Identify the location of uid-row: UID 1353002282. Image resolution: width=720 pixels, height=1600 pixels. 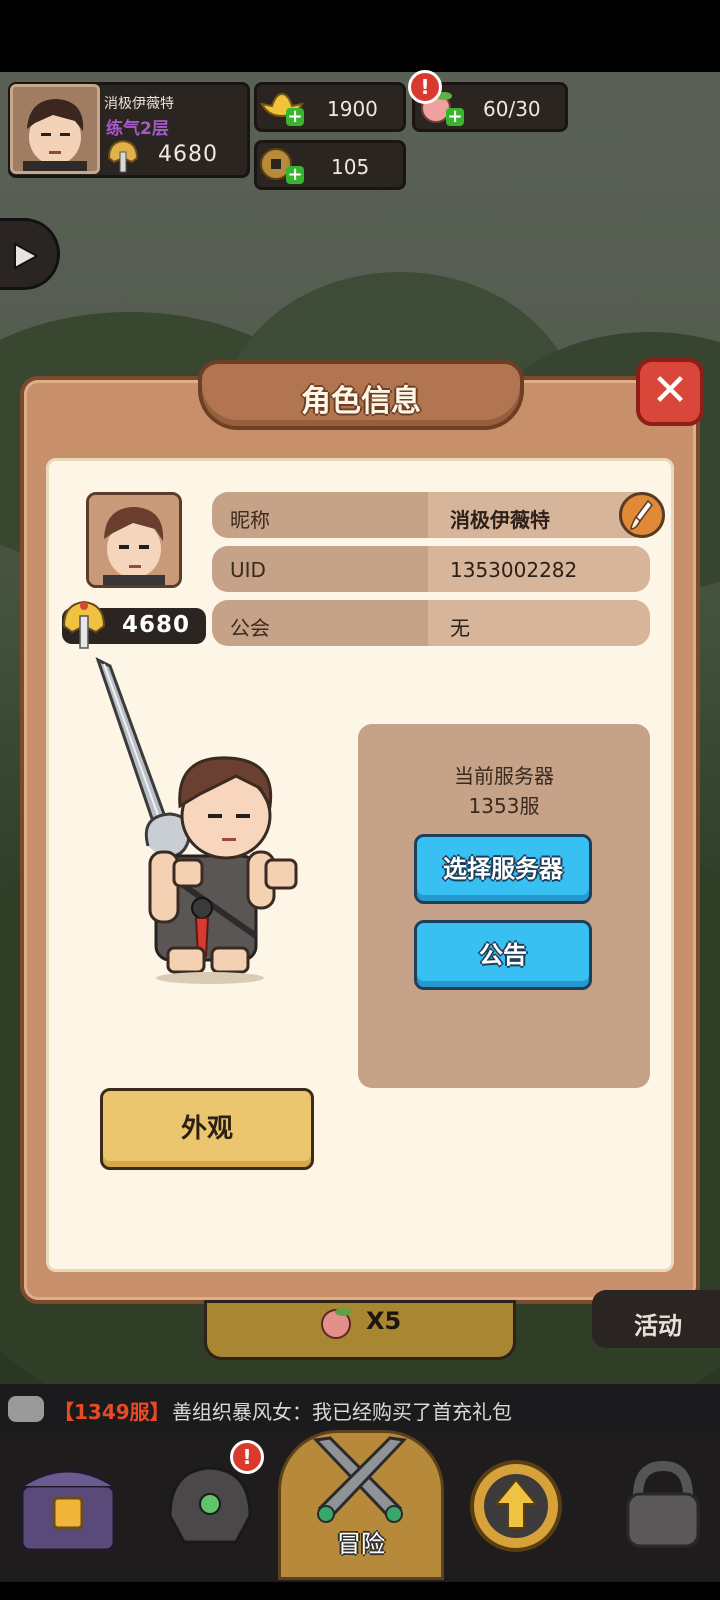
(431, 569).